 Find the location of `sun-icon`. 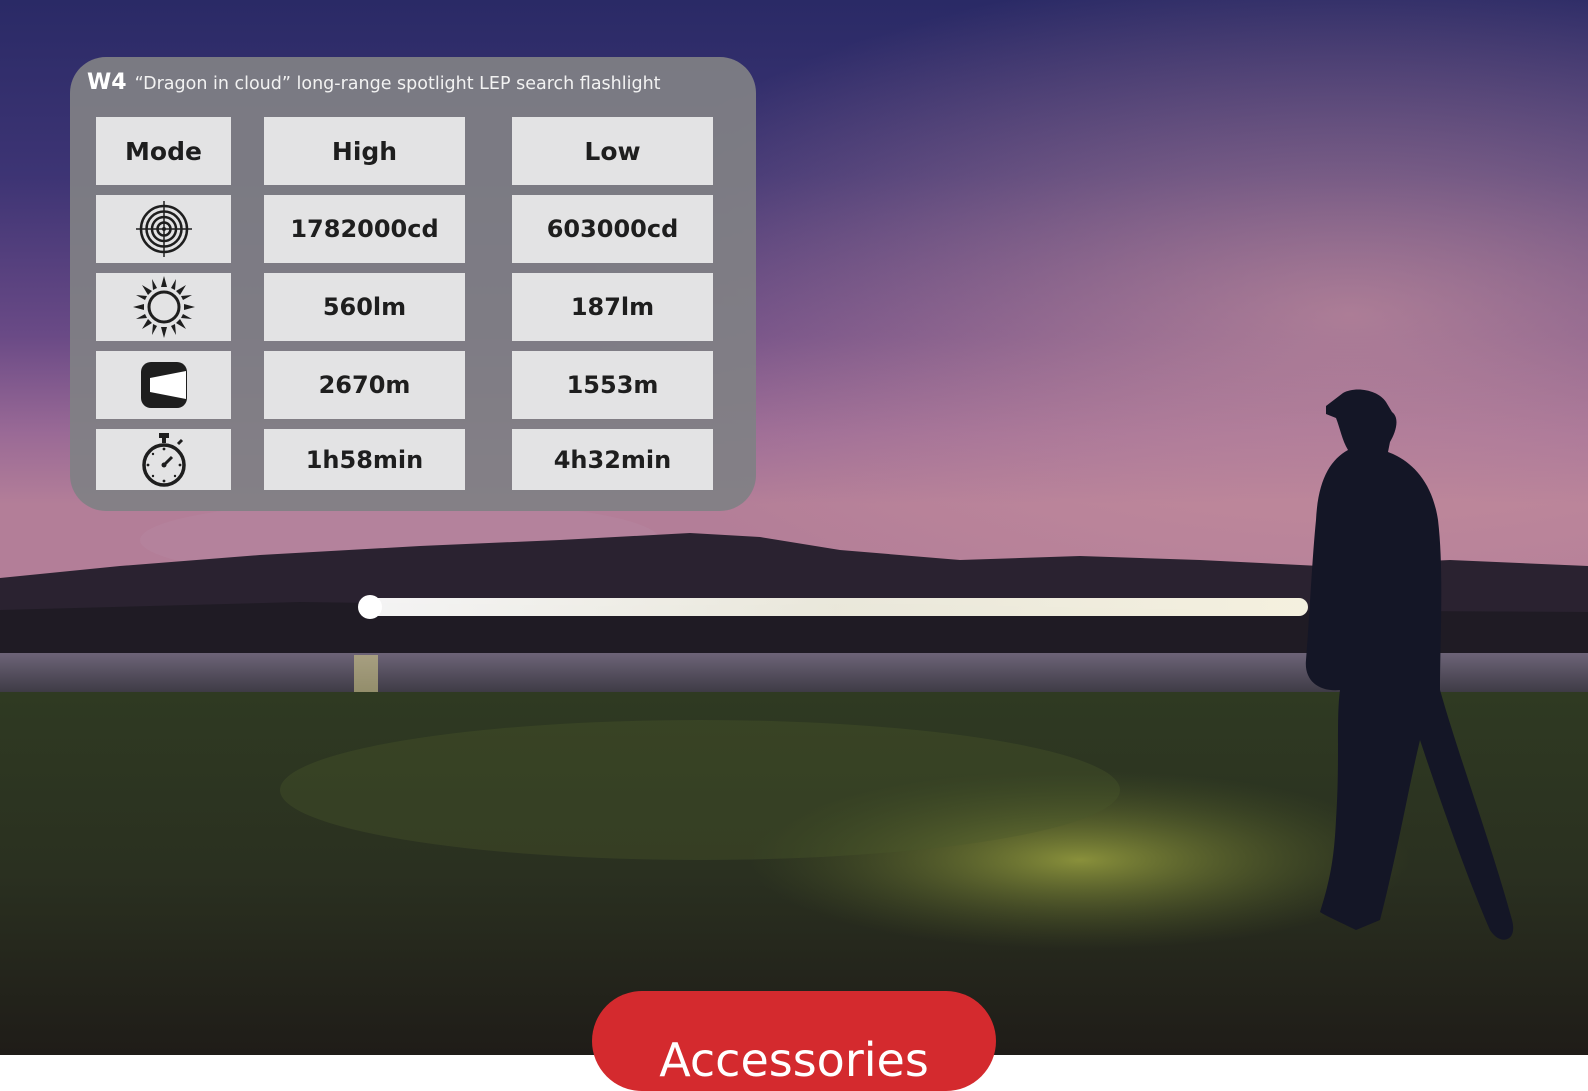

sun-icon is located at coordinates (164, 307).